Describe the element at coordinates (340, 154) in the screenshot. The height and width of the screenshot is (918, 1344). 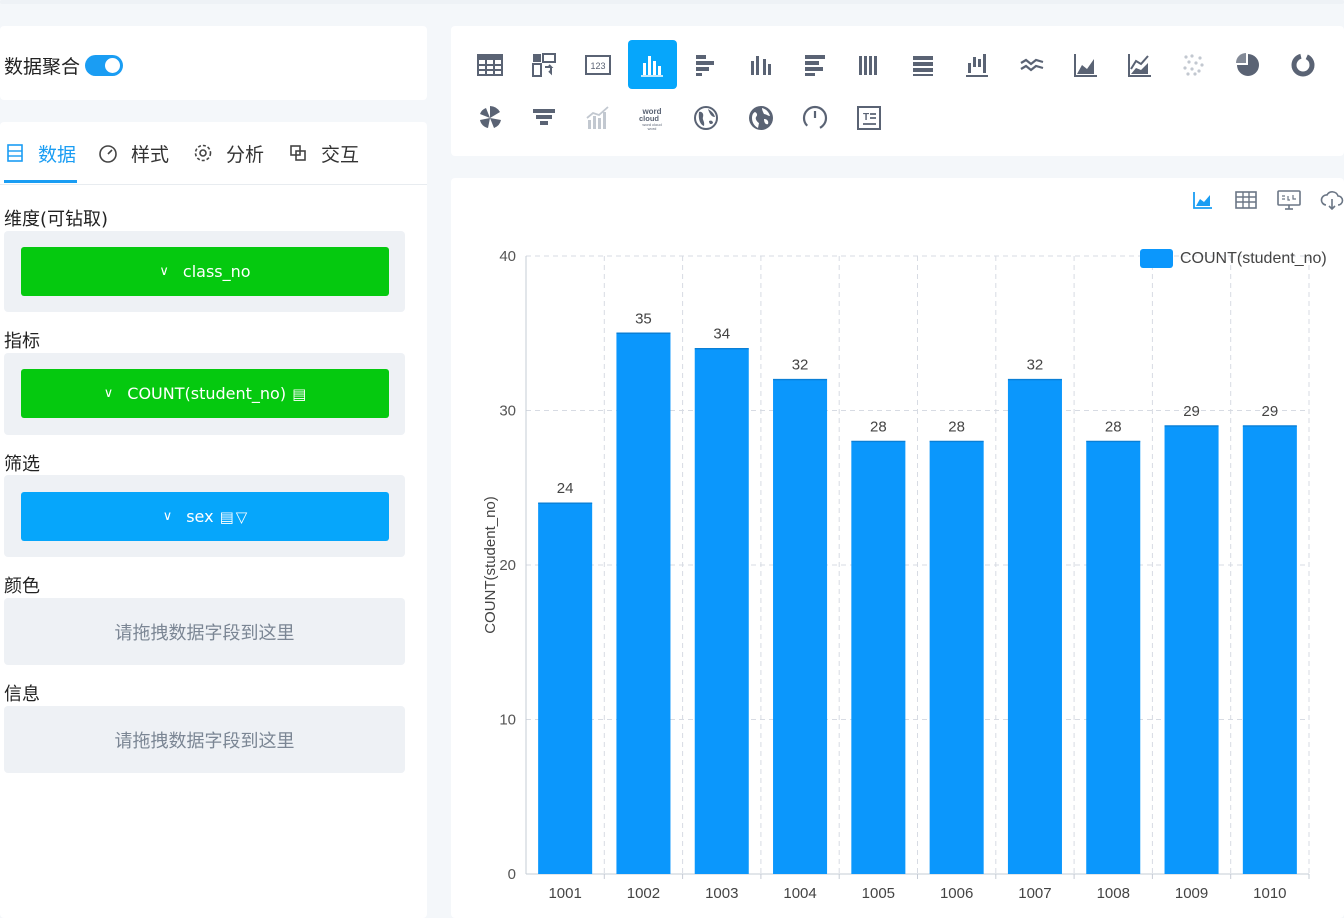
I see `tab-label: 交互` at that location.